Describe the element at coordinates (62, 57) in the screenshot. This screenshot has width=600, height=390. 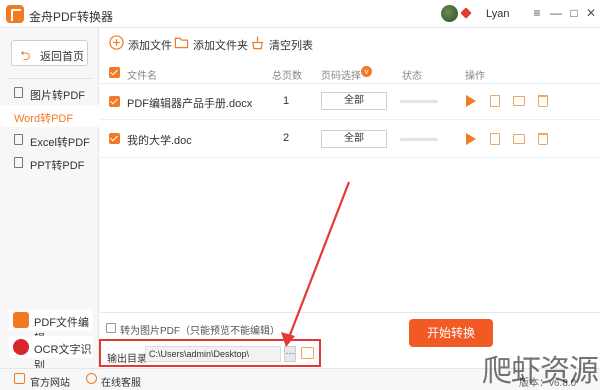
I see `home-button-label: 返回首页` at that location.